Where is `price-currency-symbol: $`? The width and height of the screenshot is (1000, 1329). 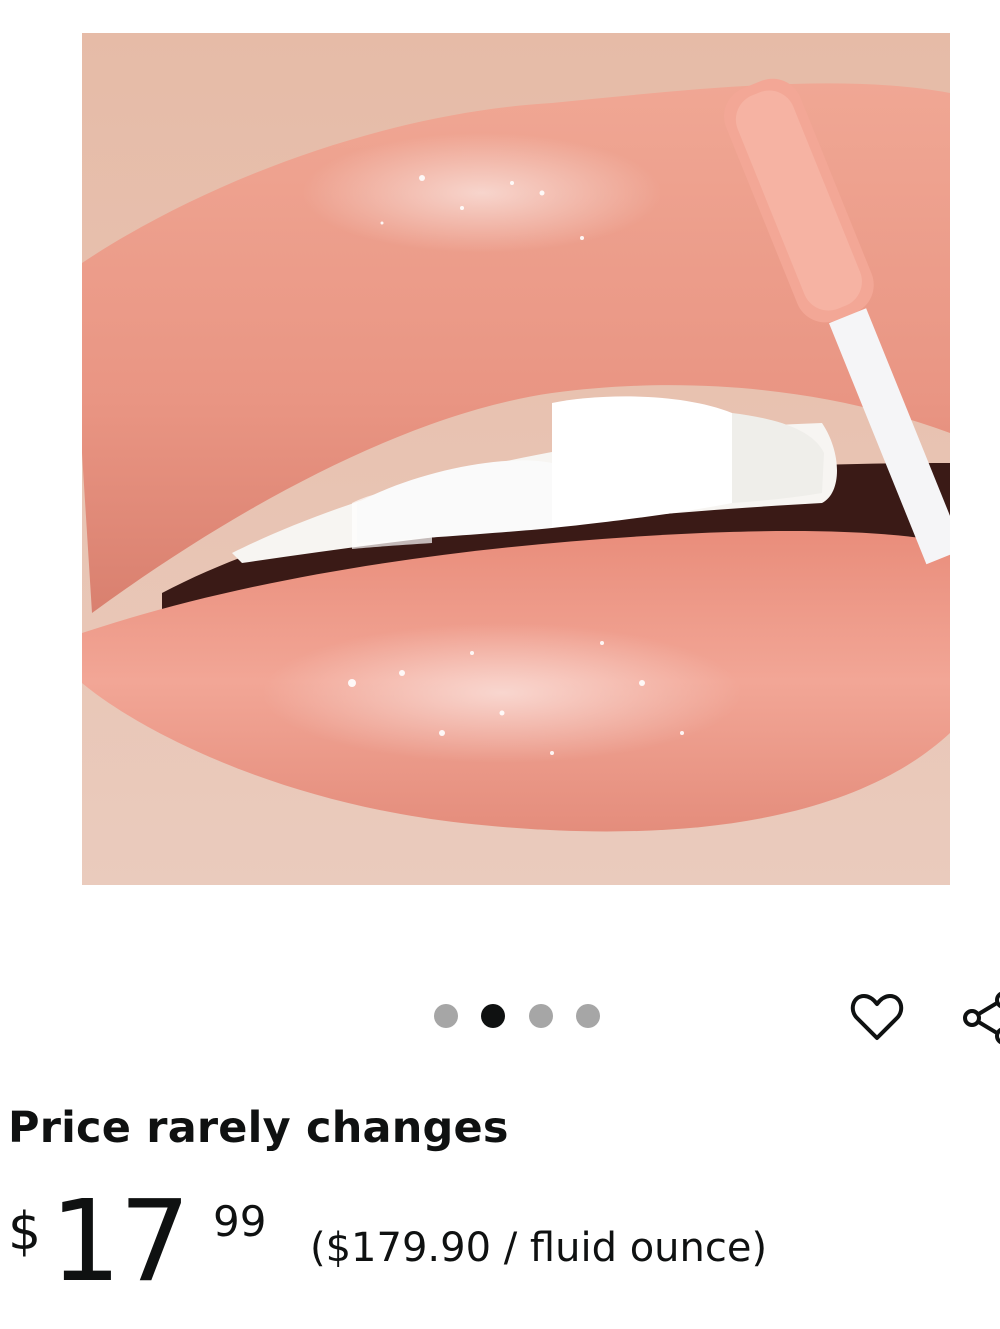
price-currency-symbol: $ is located at coordinates (25, 1232).